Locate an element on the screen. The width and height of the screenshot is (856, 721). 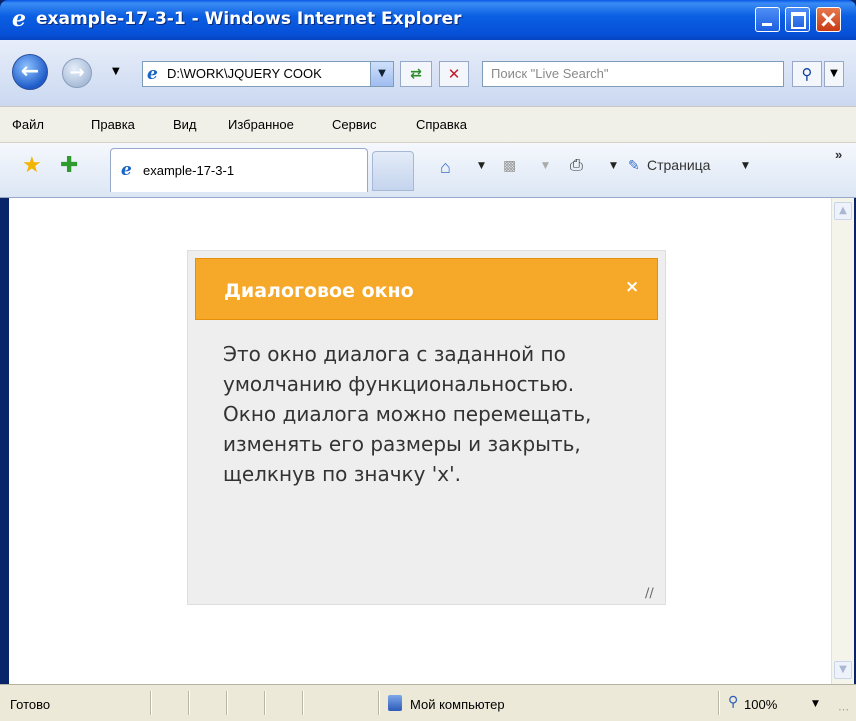
dialog-titlebar: Диалоговое окно × is located at coordinates (426, 289).